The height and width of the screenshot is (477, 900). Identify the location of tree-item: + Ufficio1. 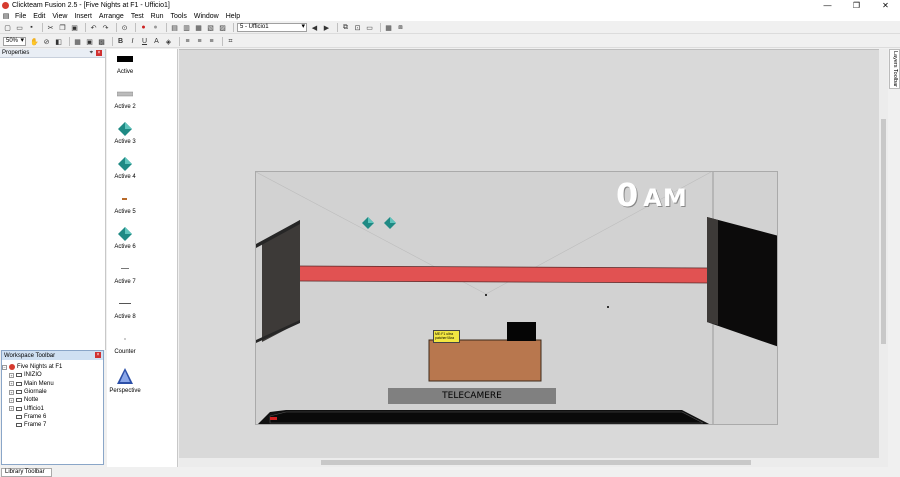
(52, 408).